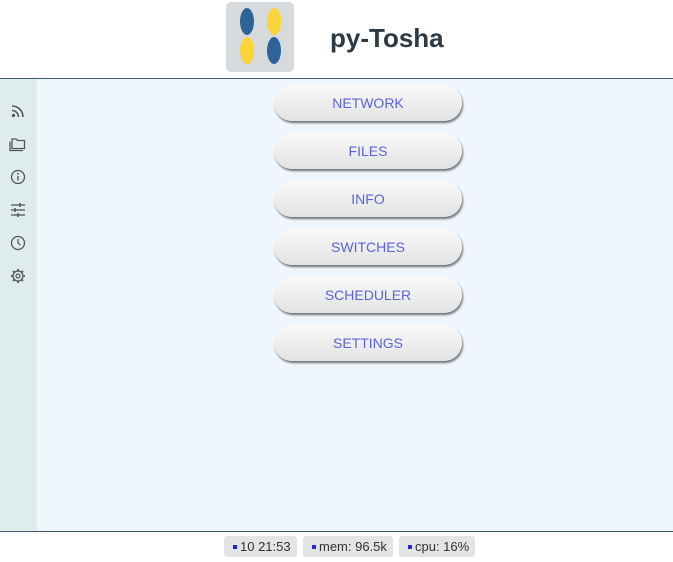 The height and width of the screenshot is (562, 673). What do you see at coordinates (368, 295) in the screenshot?
I see `scheduler-button: SCHEDULER` at bounding box center [368, 295].